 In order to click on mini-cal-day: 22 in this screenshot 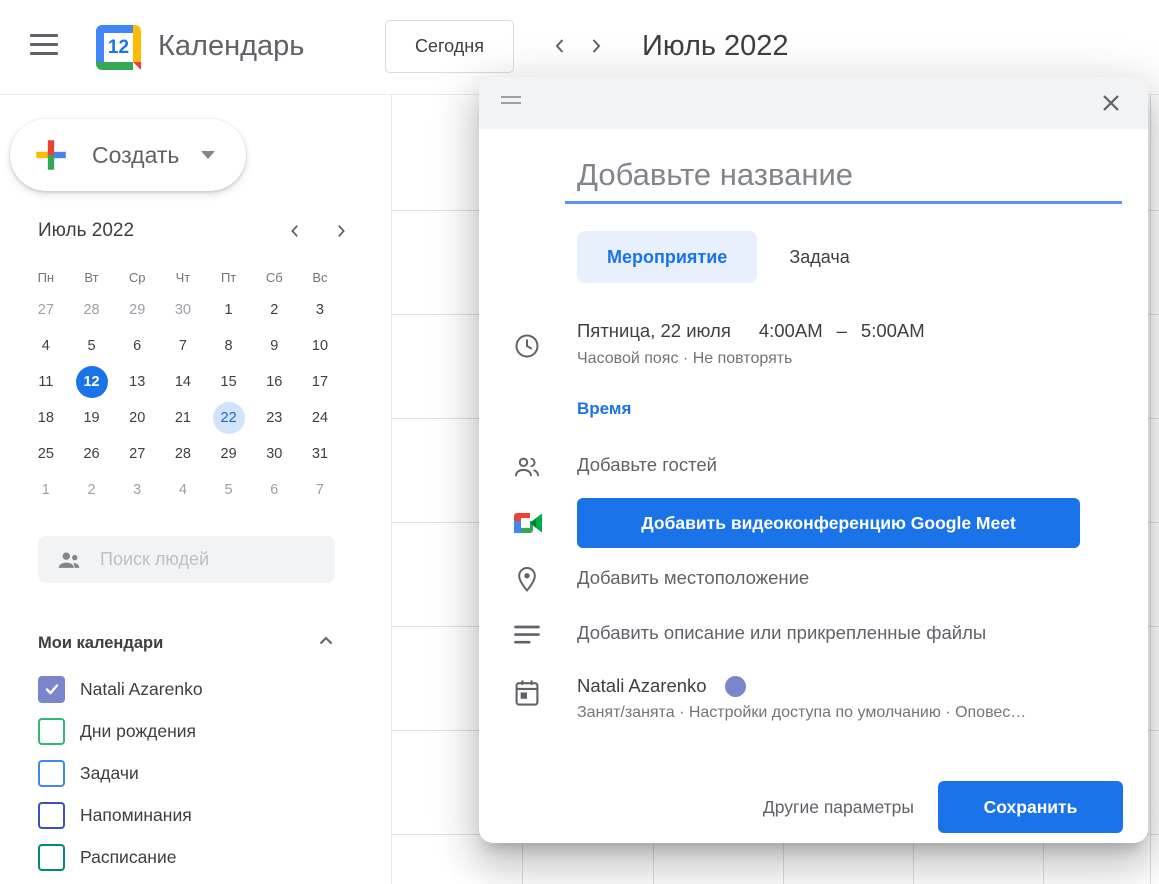, I will do `click(229, 418)`.